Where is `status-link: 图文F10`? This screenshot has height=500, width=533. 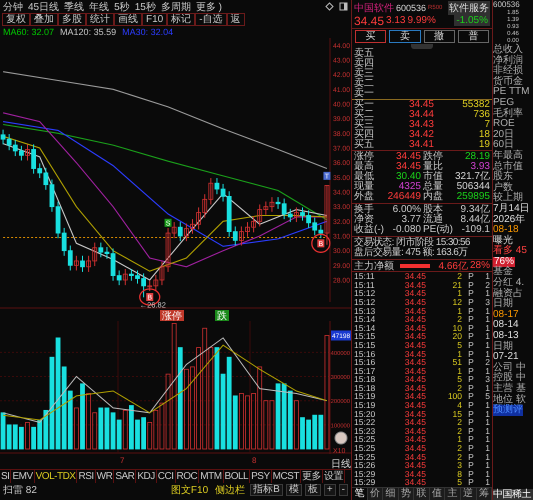 status-link: 图文F10 is located at coordinates (189, 489).